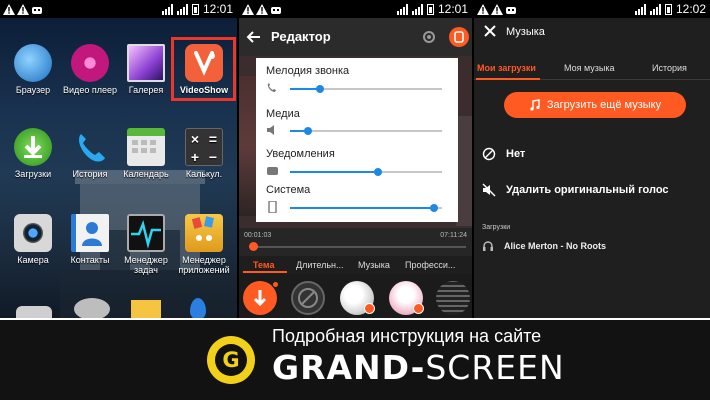 The image size is (710, 400). I want to click on brand-light: SCREEN, so click(495, 367).